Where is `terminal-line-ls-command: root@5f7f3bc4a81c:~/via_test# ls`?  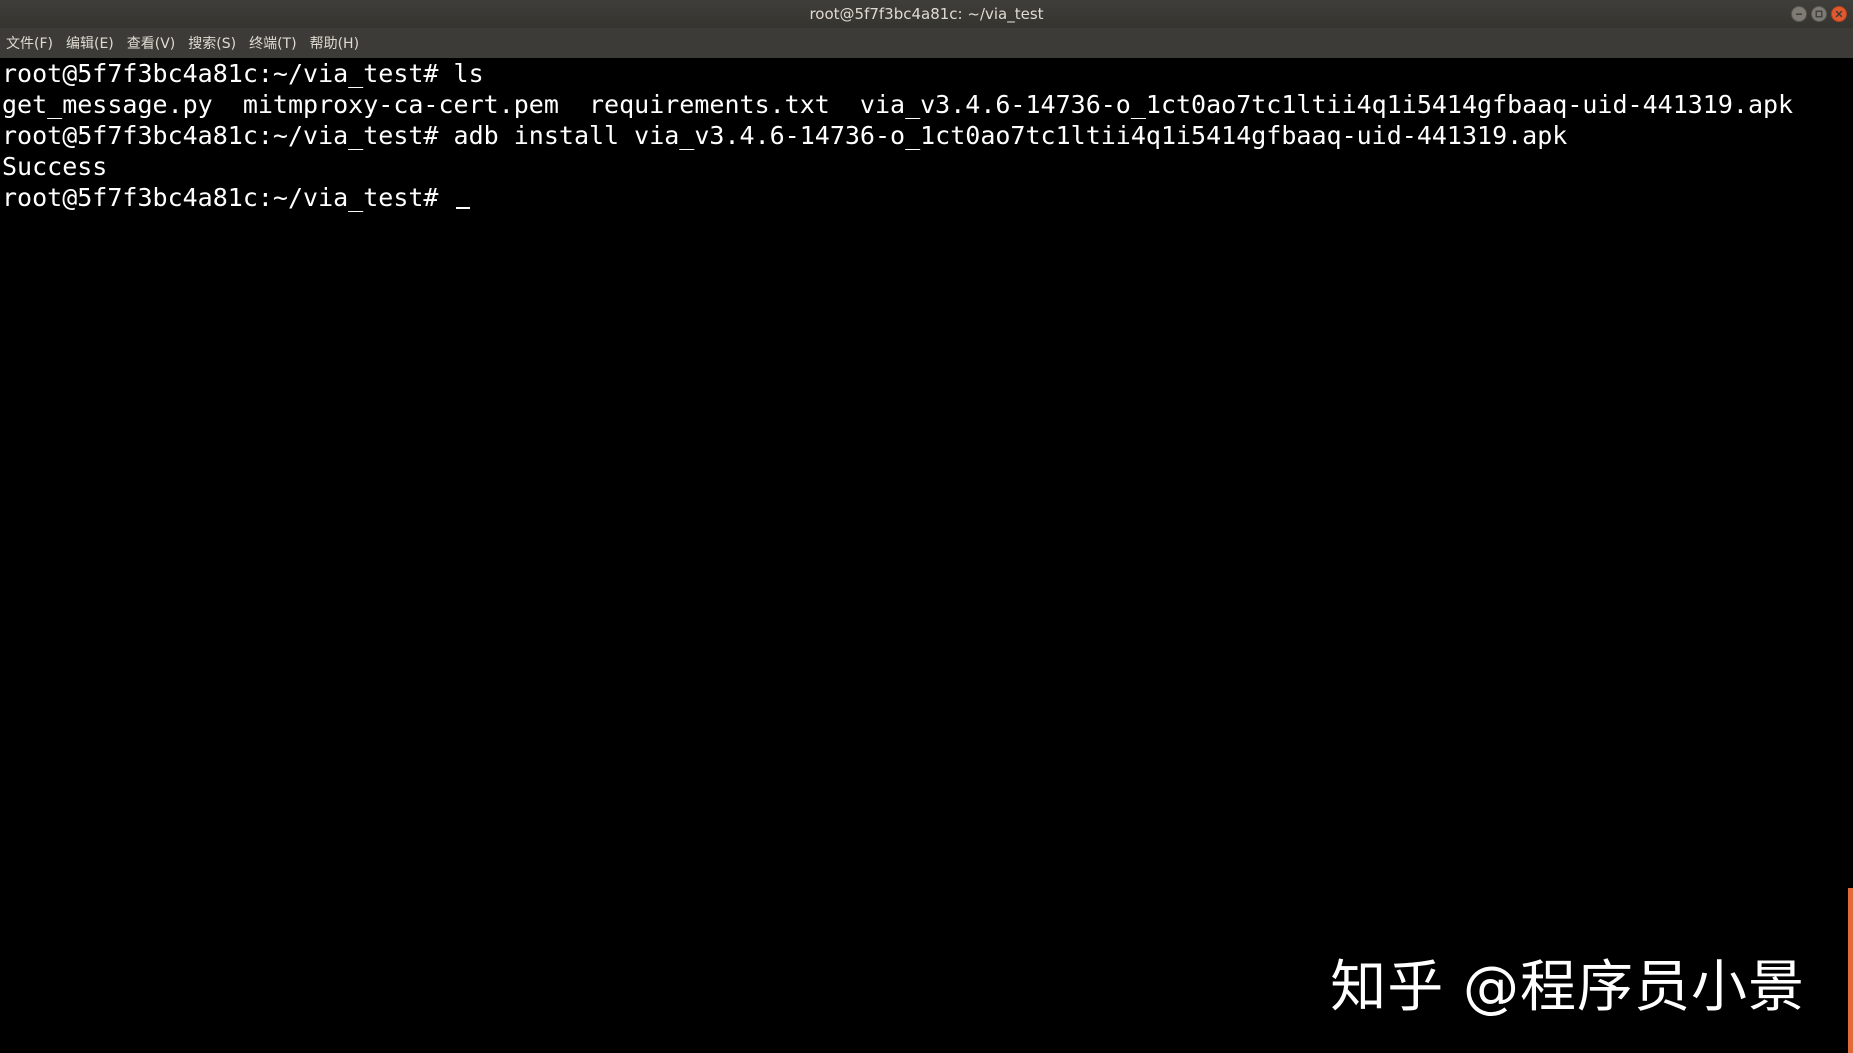
terminal-line-ls-command: root@5f7f3bc4a81c:~/via_test# ls is located at coordinates (243, 73).